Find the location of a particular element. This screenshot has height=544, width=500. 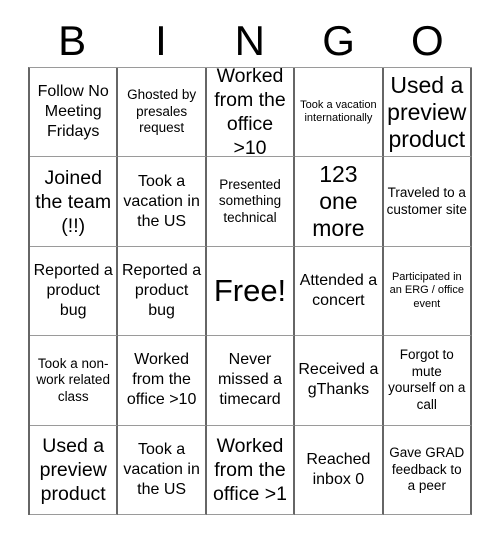

bingo-cell: Took a non-work related class is located at coordinates (74, 381).